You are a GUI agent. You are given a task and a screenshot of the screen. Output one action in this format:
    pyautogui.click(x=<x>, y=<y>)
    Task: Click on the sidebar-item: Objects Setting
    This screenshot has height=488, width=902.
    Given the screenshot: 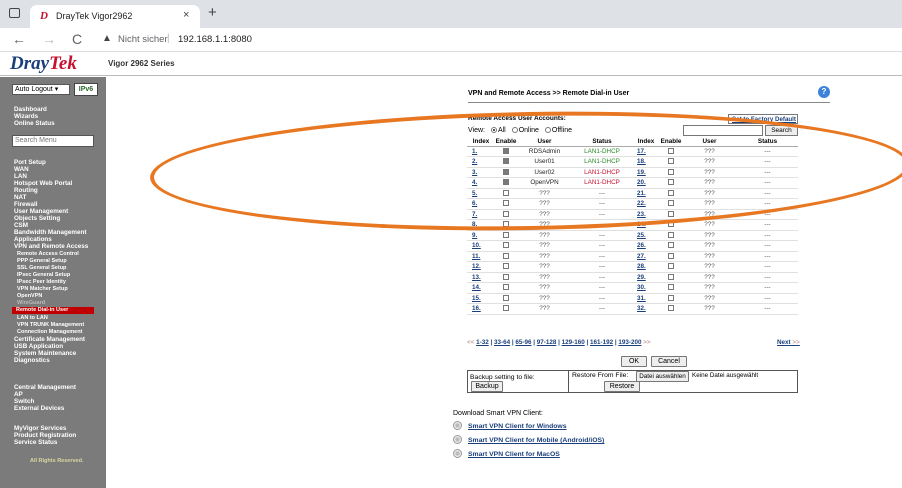 What is the action you would take?
    pyautogui.click(x=37, y=218)
    